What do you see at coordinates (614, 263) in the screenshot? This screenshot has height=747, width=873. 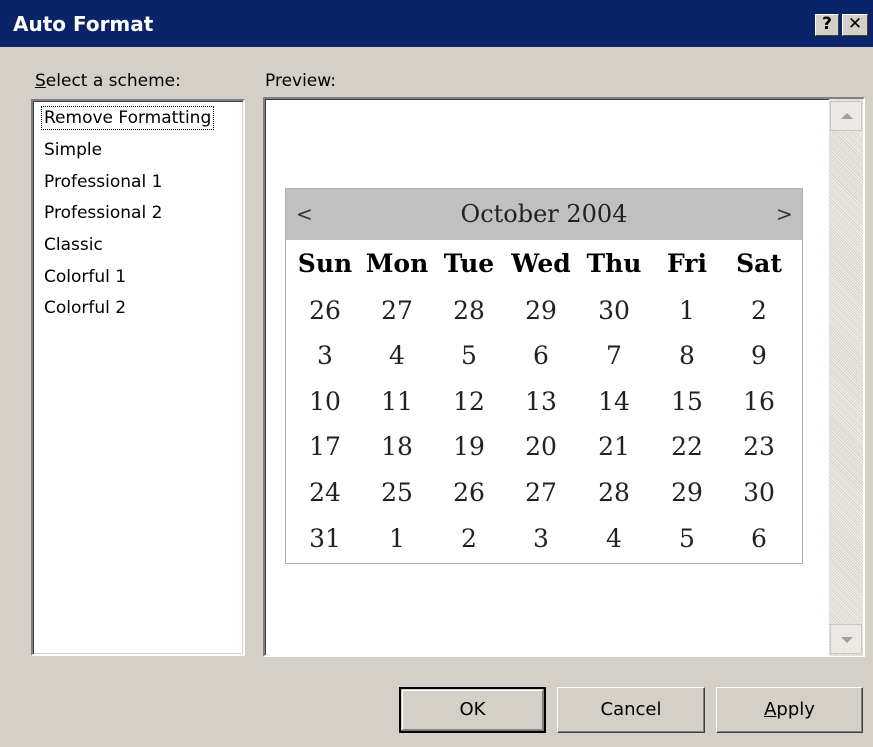 I see `calendar-day-header-thu: Thu` at bounding box center [614, 263].